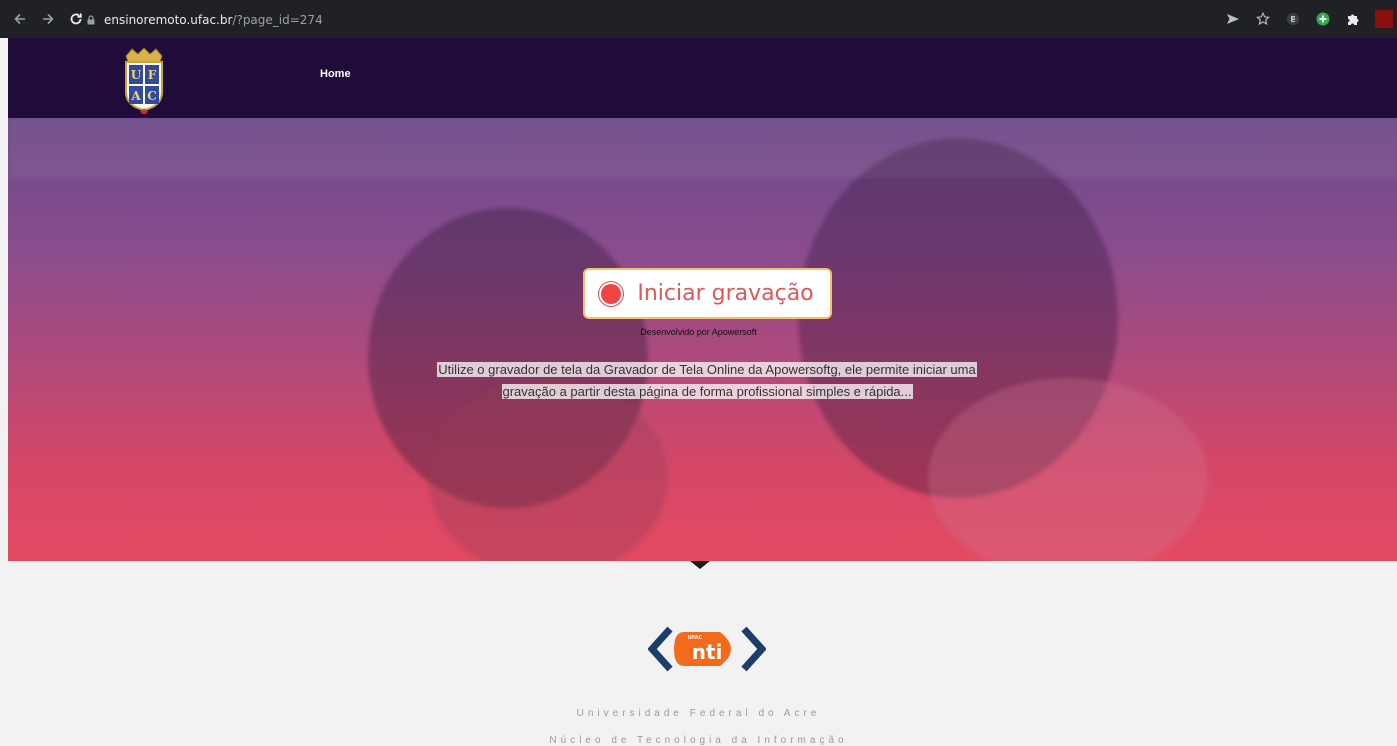 The height and width of the screenshot is (746, 1397). I want to click on footer-department-name: Núcleo de Tecnologia da Informação, so click(698, 740).